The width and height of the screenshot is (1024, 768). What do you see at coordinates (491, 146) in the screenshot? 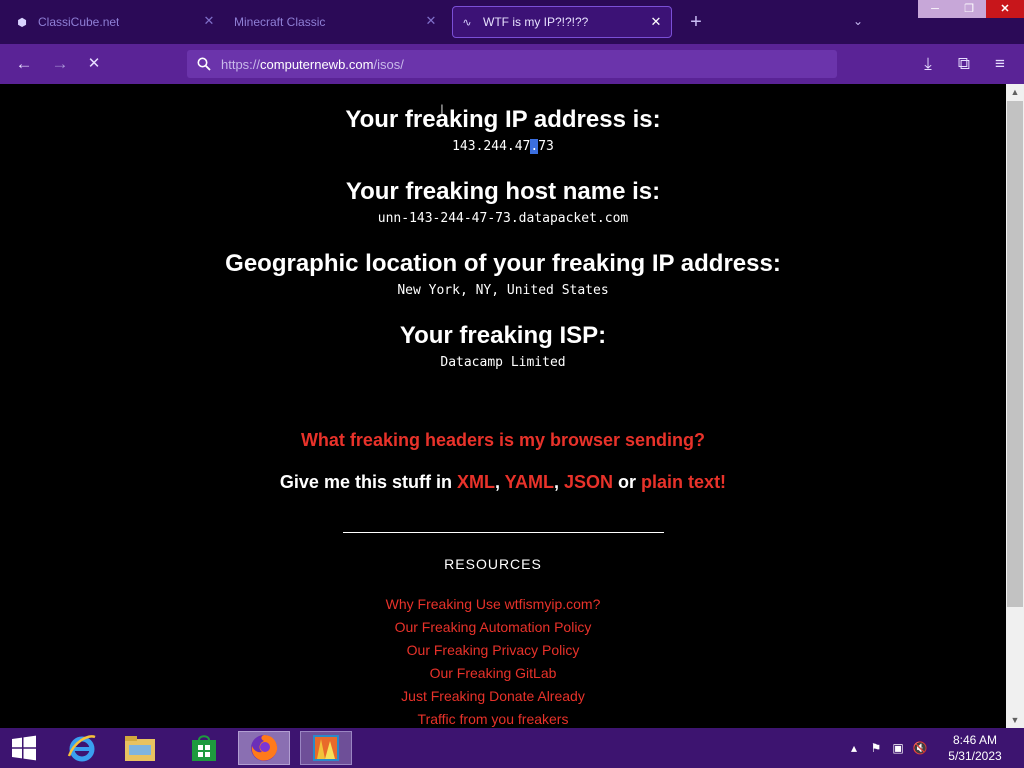
I see `ip-value-part1: 143.244.47` at bounding box center [491, 146].